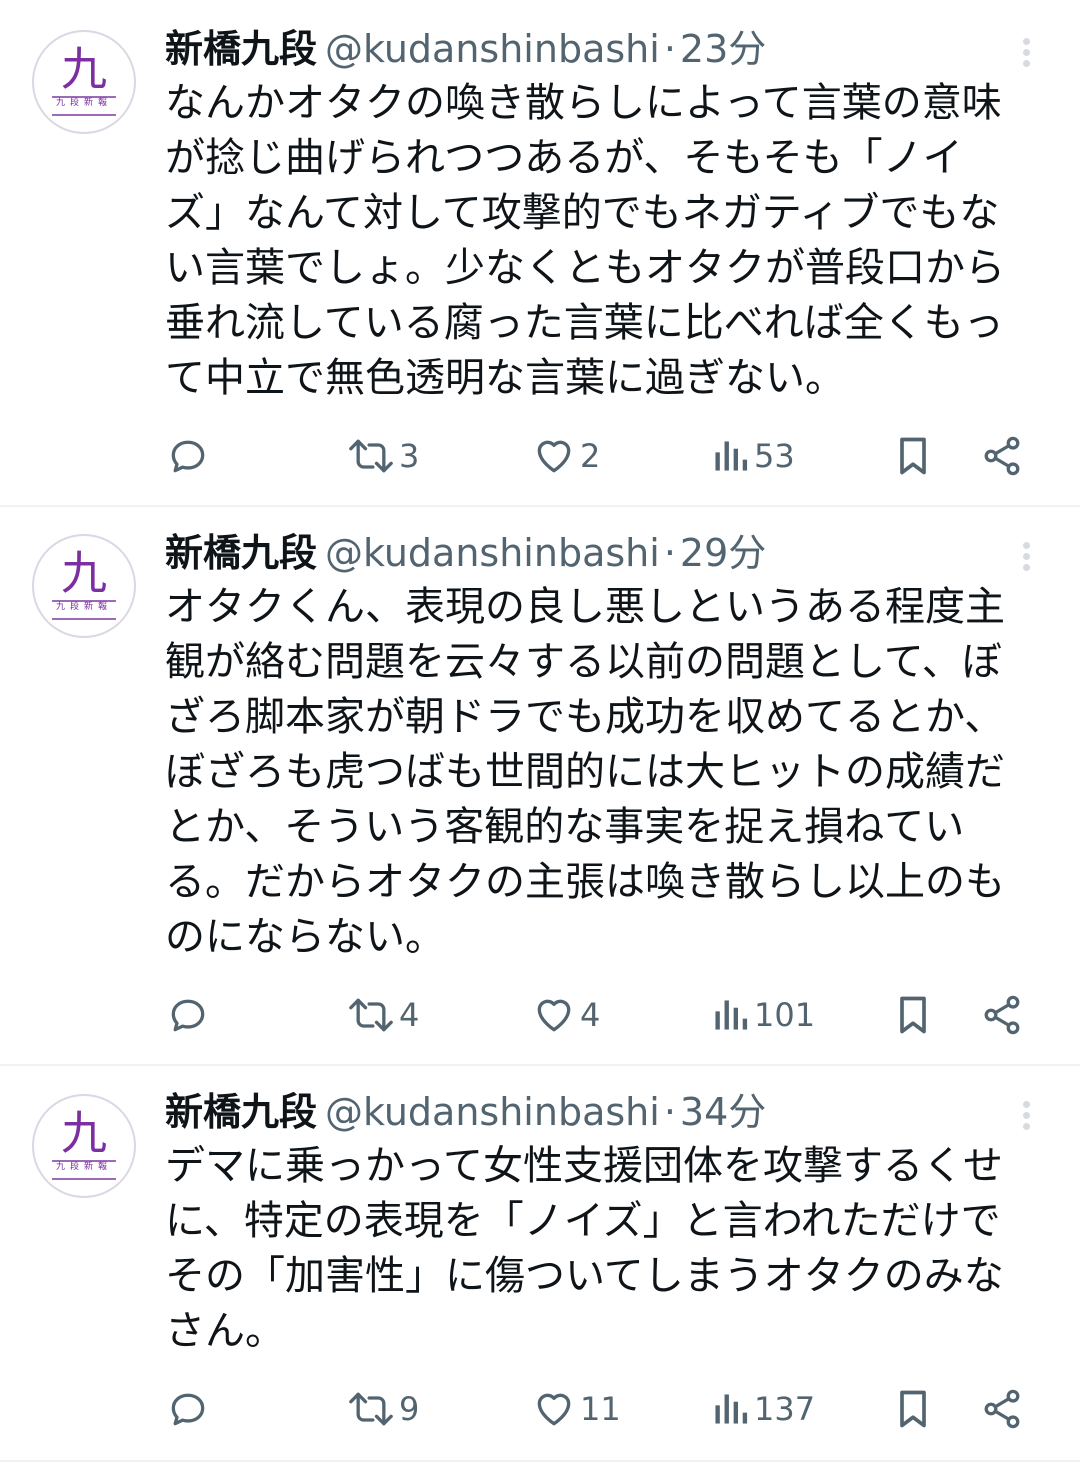  What do you see at coordinates (774, 456) in the screenshot?
I see `views-count: 53` at bounding box center [774, 456].